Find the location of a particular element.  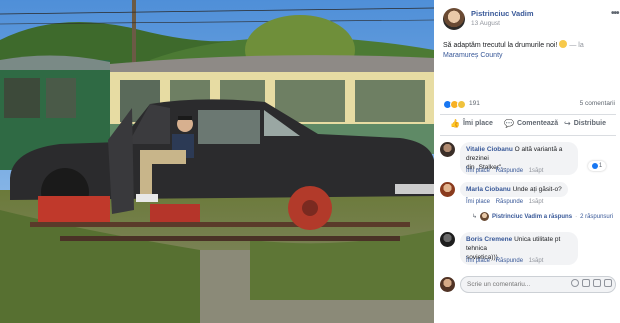

smile-emoji-icon is located at coordinates (563, 44).